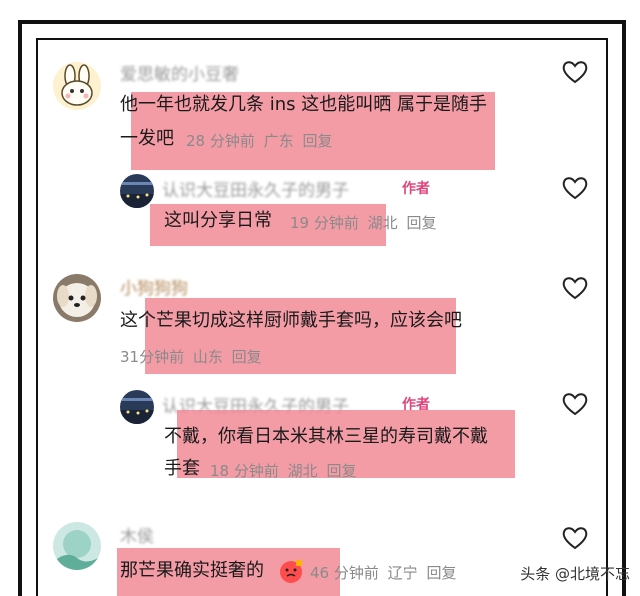 Image resolution: width=640 pixels, height=596 pixels. Describe the element at coordinates (218, 220) in the screenshot. I see `comment-text: 这叫分享日常` at that location.